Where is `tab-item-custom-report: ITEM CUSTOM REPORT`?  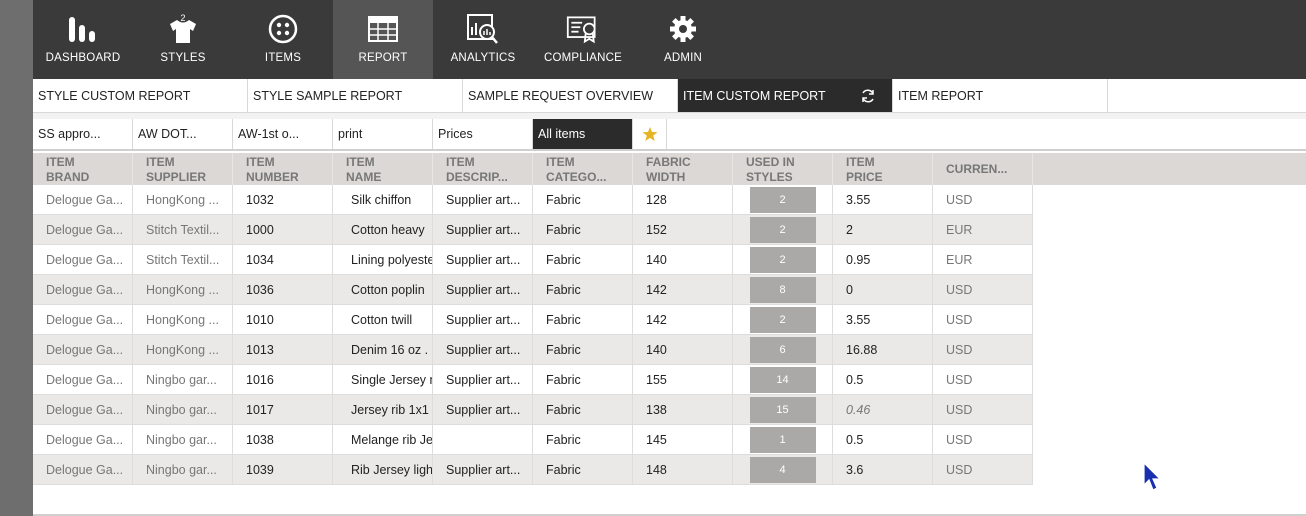 tab-item-custom-report: ITEM CUSTOM REPORT is located at coordinates (785, 95).